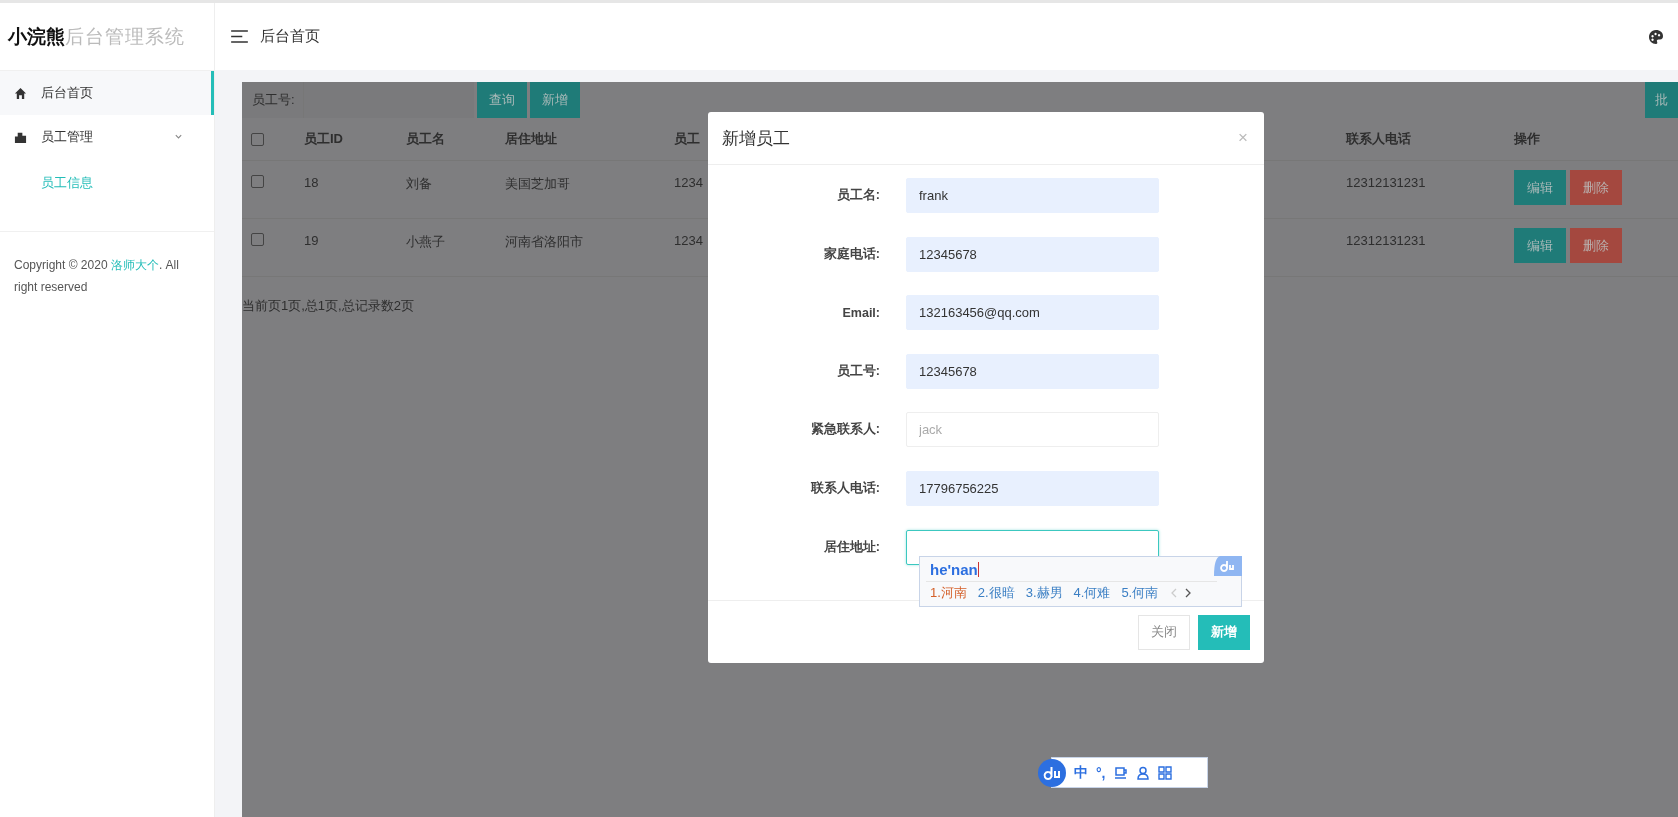 Image resolution: width=1678 pixels, height=817 pixels. What do you see at coordinates (1656, 36) in the screenshot?
I see `palette-icon` at bounding box center [1656, 36].